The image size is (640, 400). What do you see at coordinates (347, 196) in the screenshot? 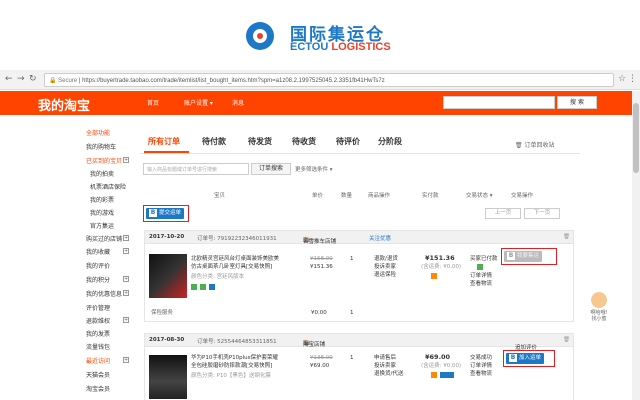
I see `col-quantity: 数量` at bounding box center [347, 196].